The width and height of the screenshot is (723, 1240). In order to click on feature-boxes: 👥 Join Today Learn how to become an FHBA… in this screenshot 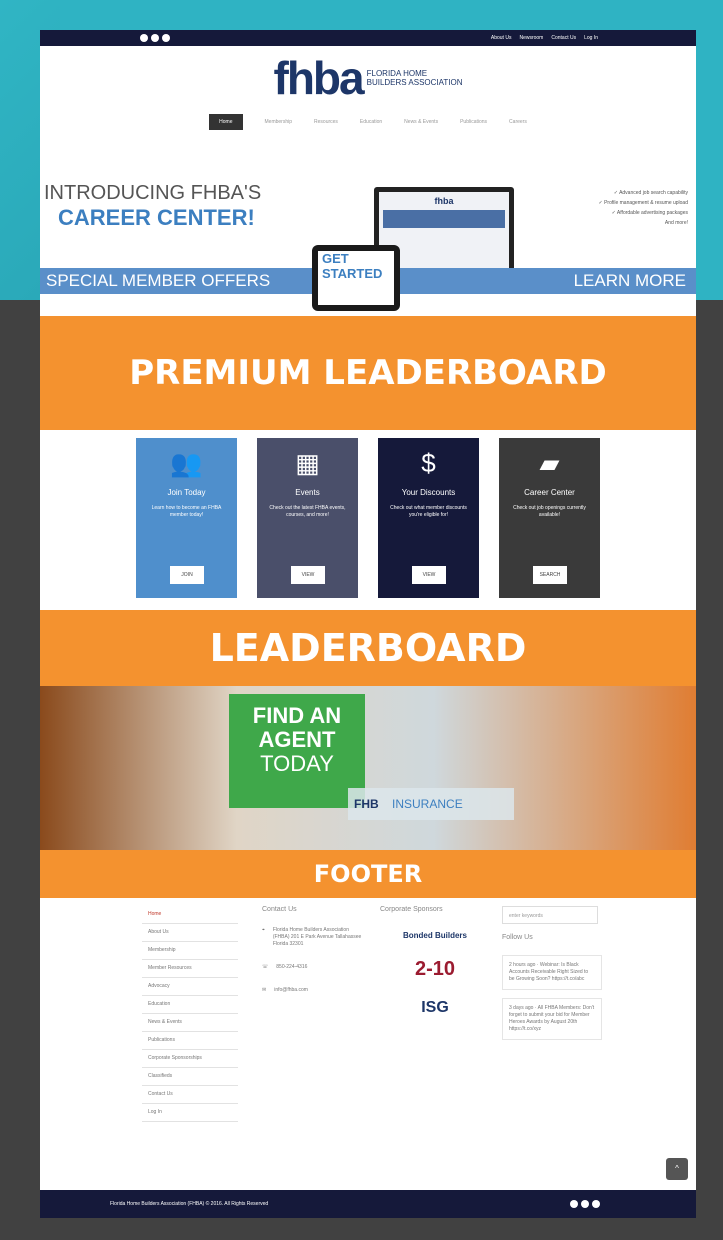, I will do `click(368, 520)`.